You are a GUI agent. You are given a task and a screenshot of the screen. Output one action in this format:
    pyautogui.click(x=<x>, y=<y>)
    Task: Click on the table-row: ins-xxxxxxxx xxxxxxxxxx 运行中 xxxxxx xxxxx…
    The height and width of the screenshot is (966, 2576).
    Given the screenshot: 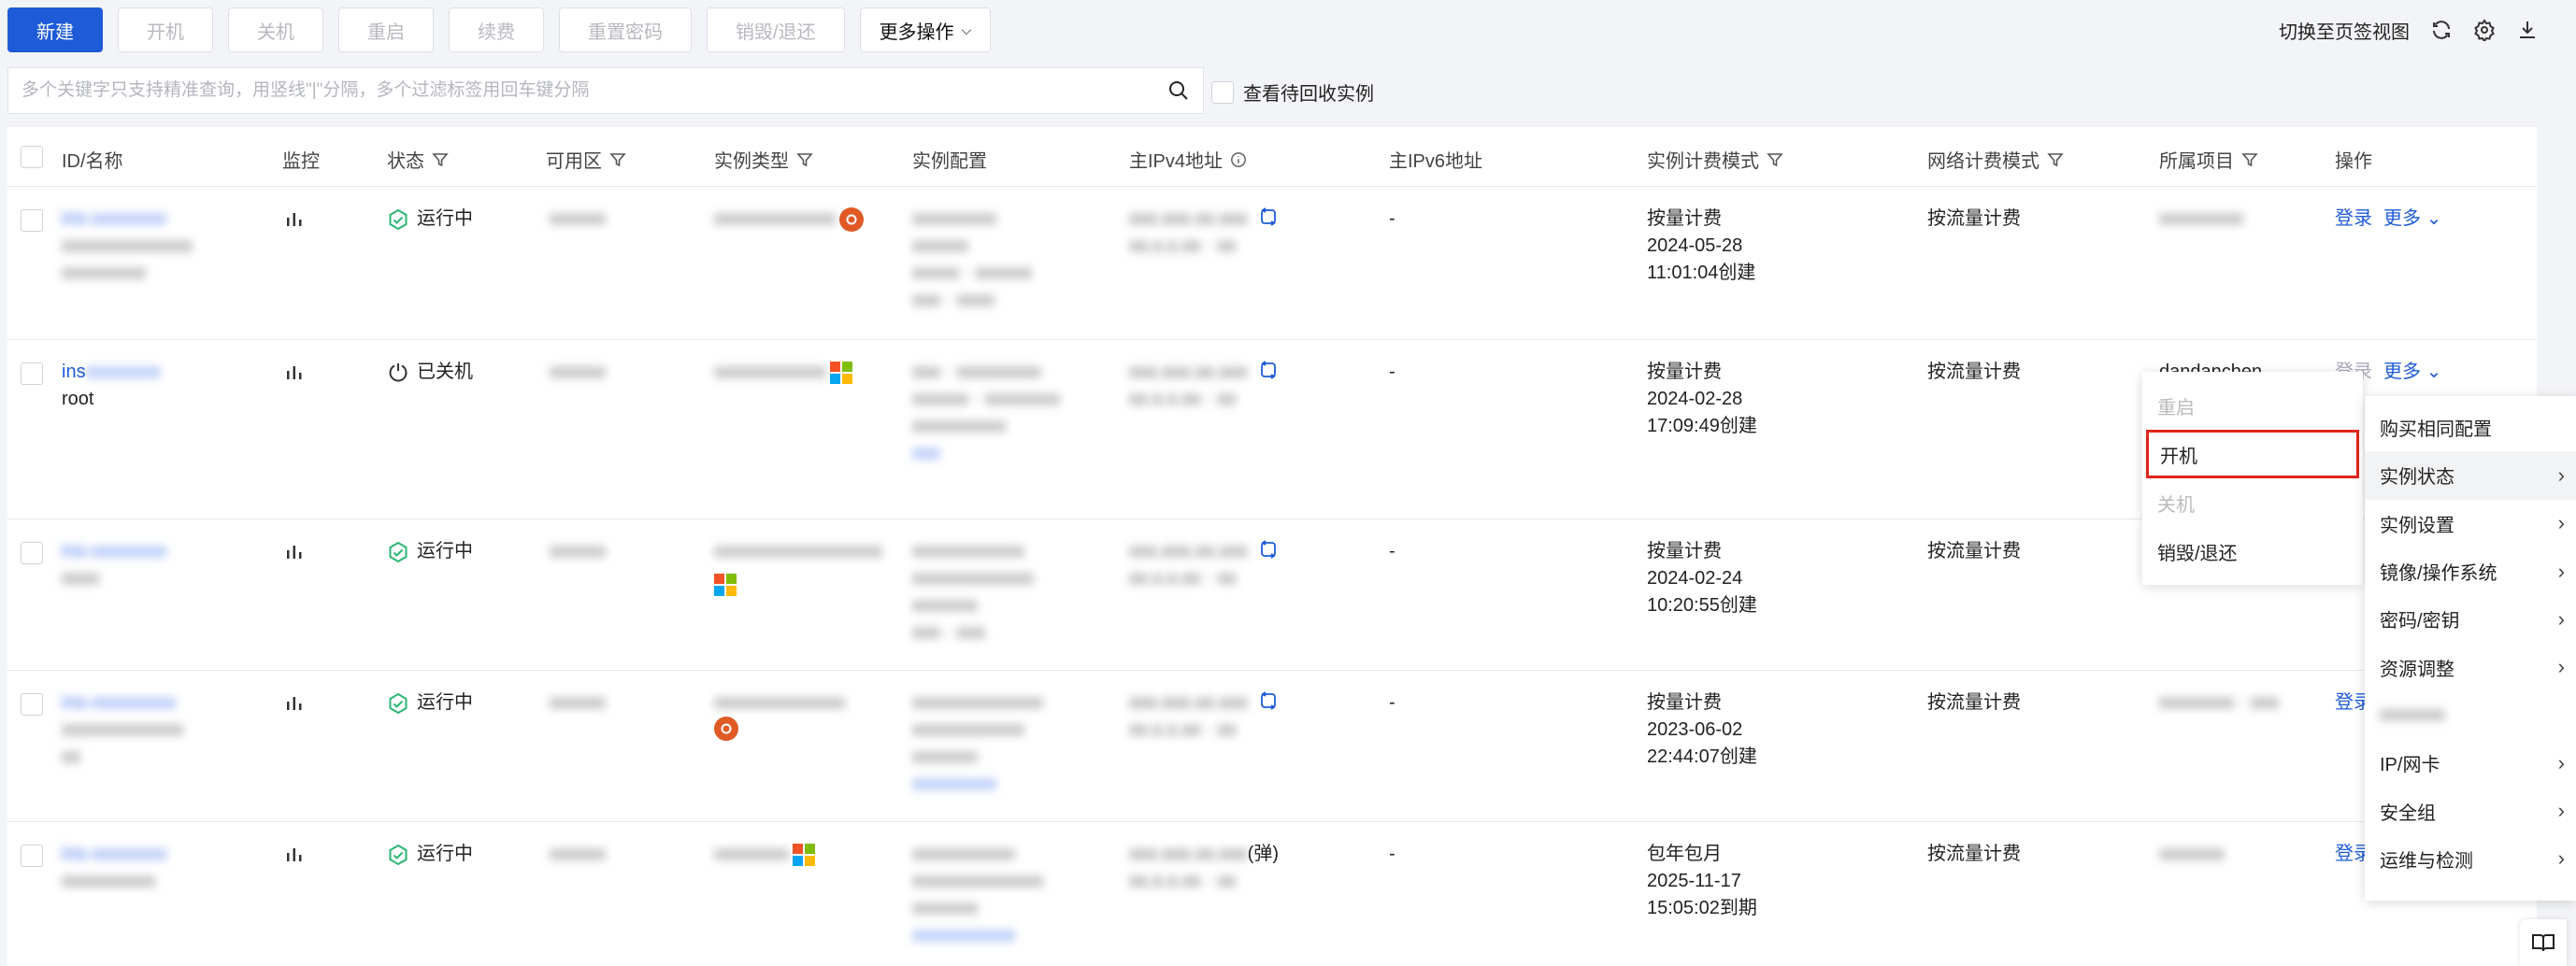 What is the action you would take?
    pyautogui.click(x=1272, y=894)
    